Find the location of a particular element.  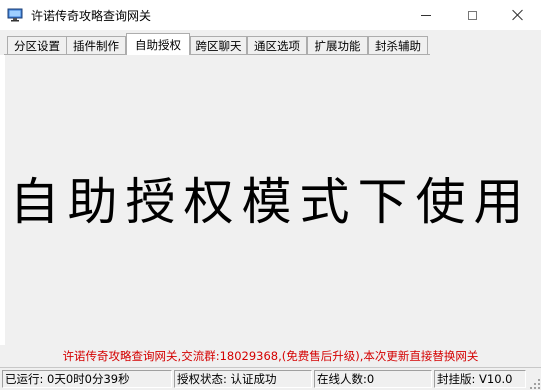

resize-grip-icon is located at coordinates (535, 384).